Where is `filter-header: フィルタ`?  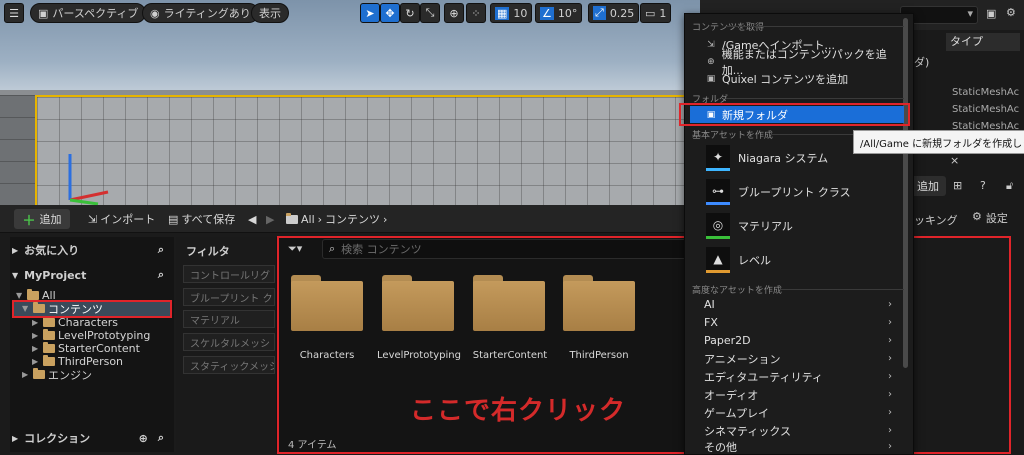
filter-header: フィルタ is located at coordinates (208, 251).